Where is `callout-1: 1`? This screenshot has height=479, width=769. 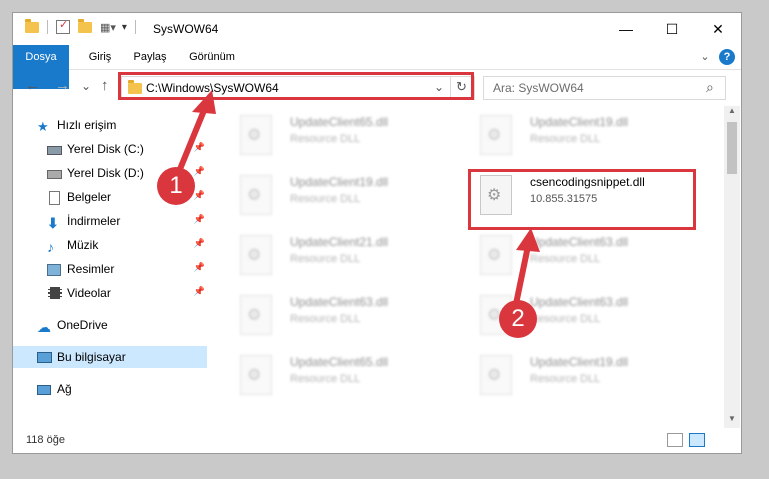 callout-1: 1 is located at coordinates (176, 186).